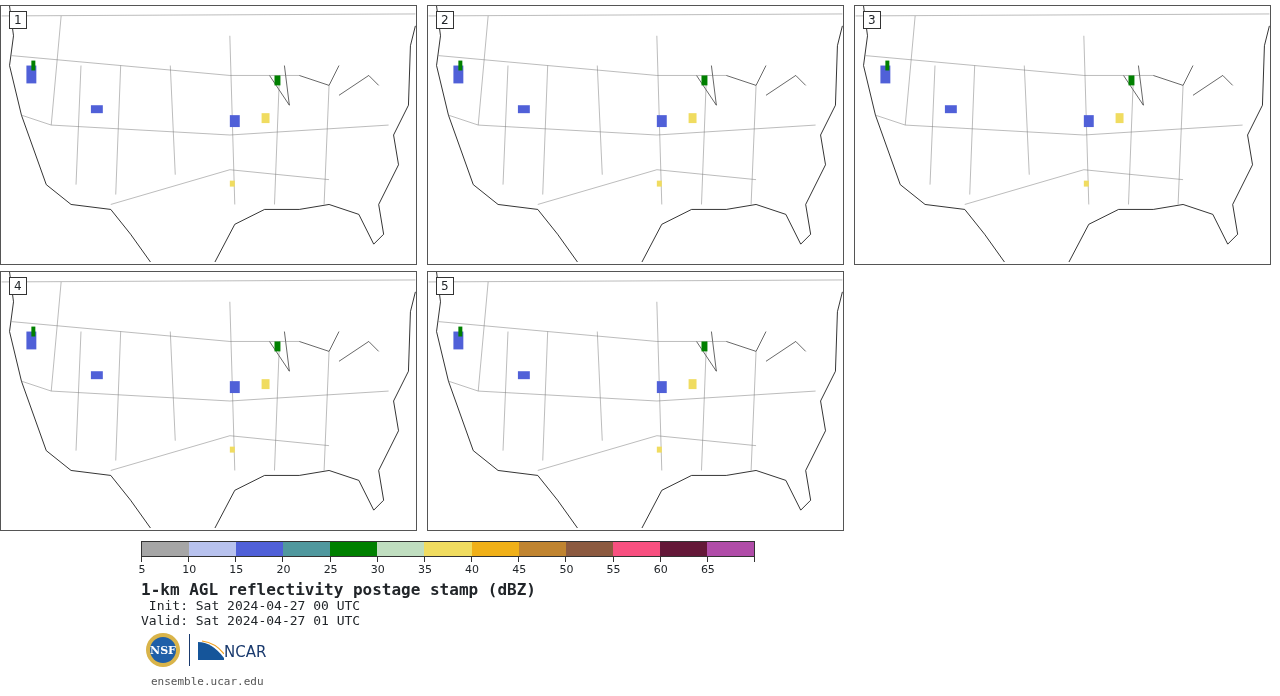 Image resolution: width=1280 pixels, height=696 pixels. I want to click on tick-label: 20, so click(283, 569).